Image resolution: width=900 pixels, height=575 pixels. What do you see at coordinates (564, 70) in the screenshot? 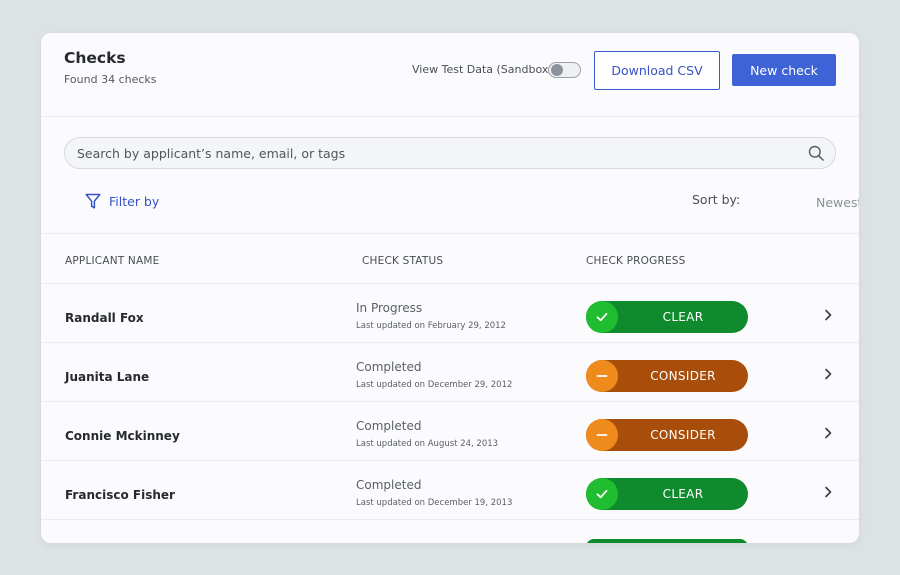
I see `sandbox-toggle` at bounding box center [564, 70].